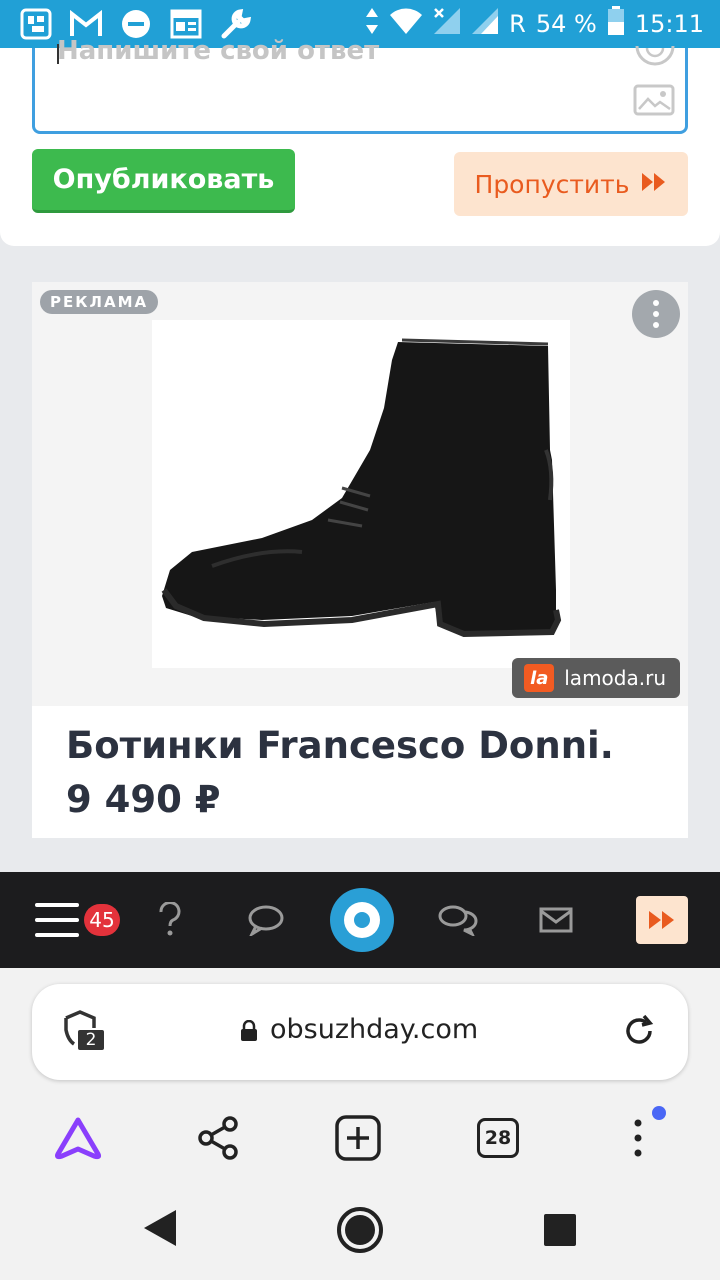 This screenshot has height=1280, width=720. What do you see at coordinates (249, 1030) in the screenshot?
I see `lock-icon` at bounding box center [249, 1030].